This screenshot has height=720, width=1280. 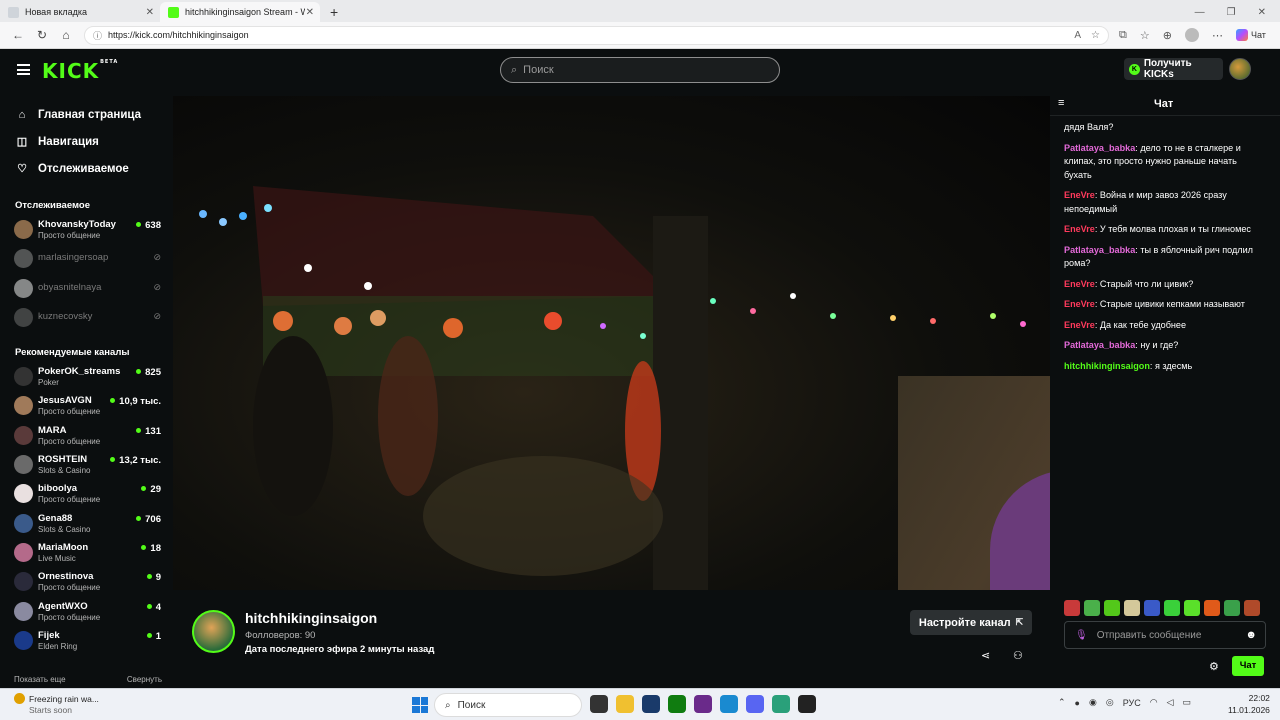 I want to click on get-kicks-button: K Получить KICKs, so click(x=1173, y=69).